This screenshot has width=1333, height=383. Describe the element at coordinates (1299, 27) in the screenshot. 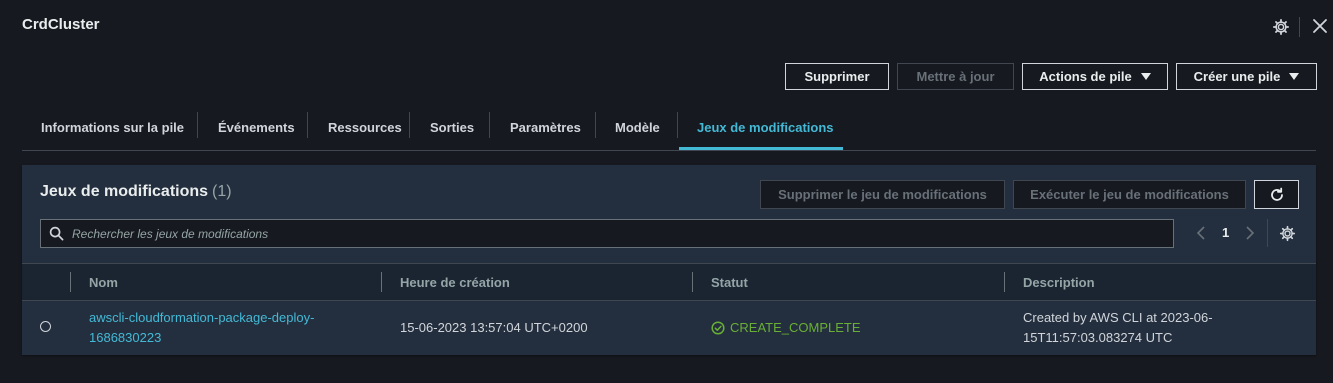

I see `header-divider` at that location.